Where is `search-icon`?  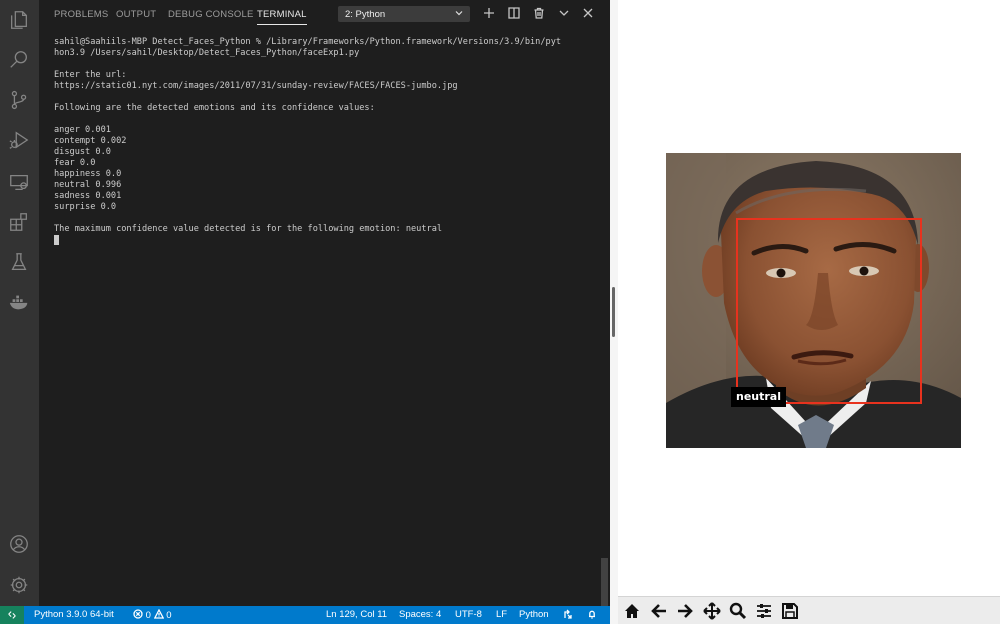
search-icon is located at coordinates (19, 60).